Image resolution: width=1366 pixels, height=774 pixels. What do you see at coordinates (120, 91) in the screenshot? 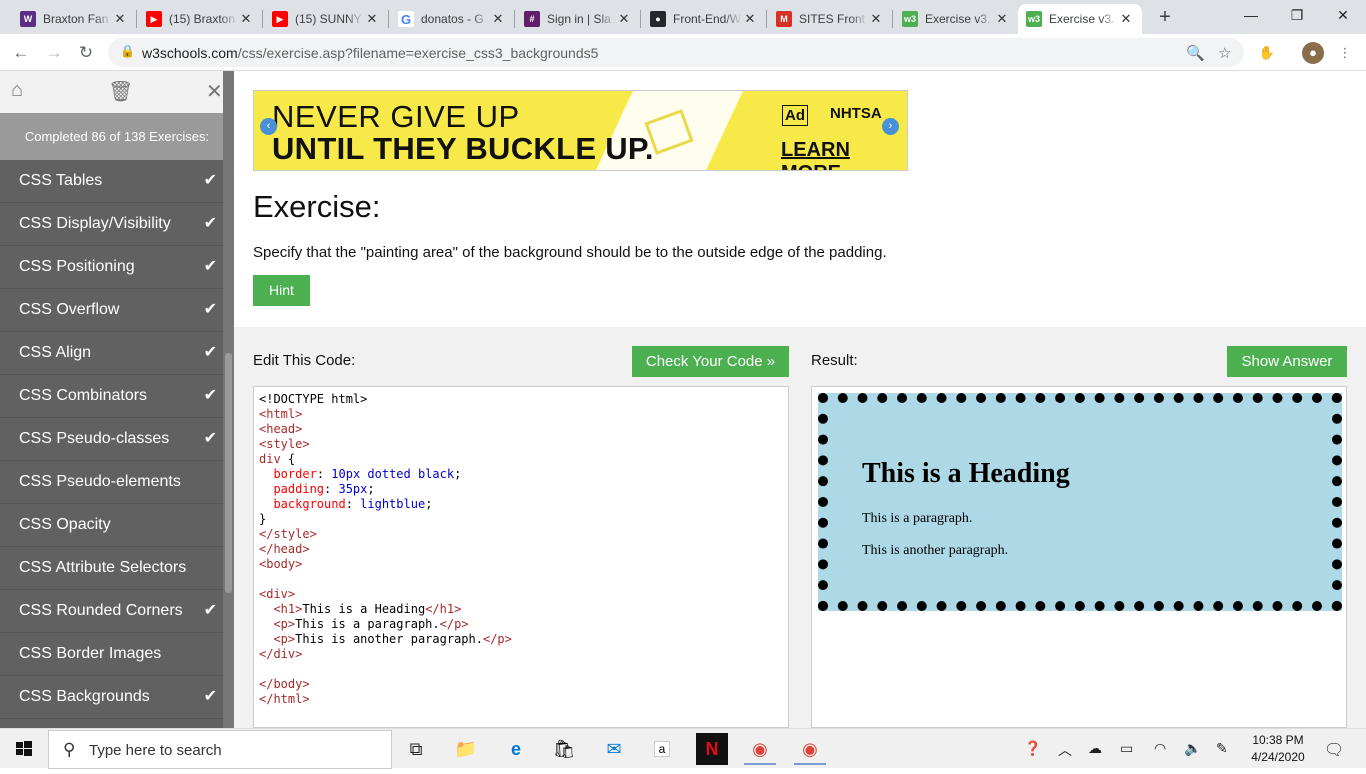
I see `trash-icon: 🗑` at bounding box center [120, 91].